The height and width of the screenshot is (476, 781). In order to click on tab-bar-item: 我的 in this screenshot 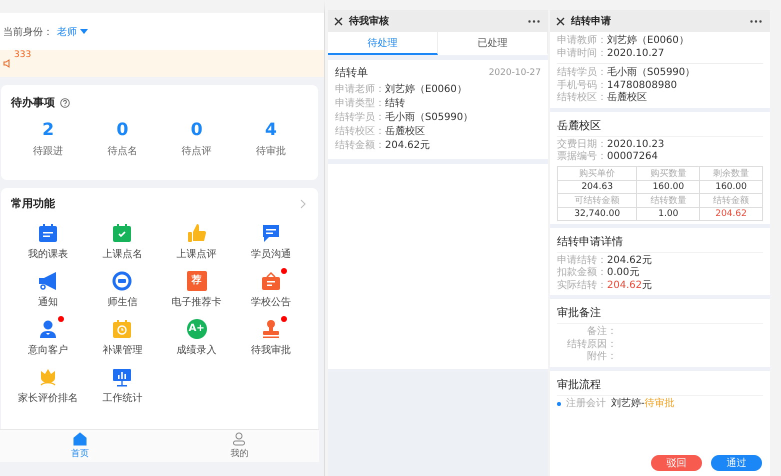, I will do `click(239, 446)`.